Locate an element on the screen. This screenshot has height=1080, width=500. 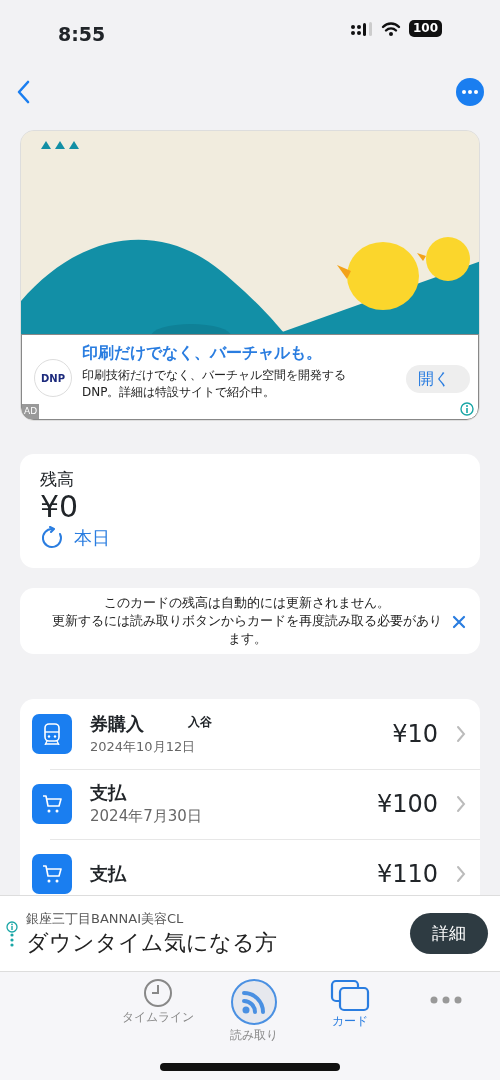
ad-headline: ダウンタイム気になる方 is located at coordinates (151, 942).